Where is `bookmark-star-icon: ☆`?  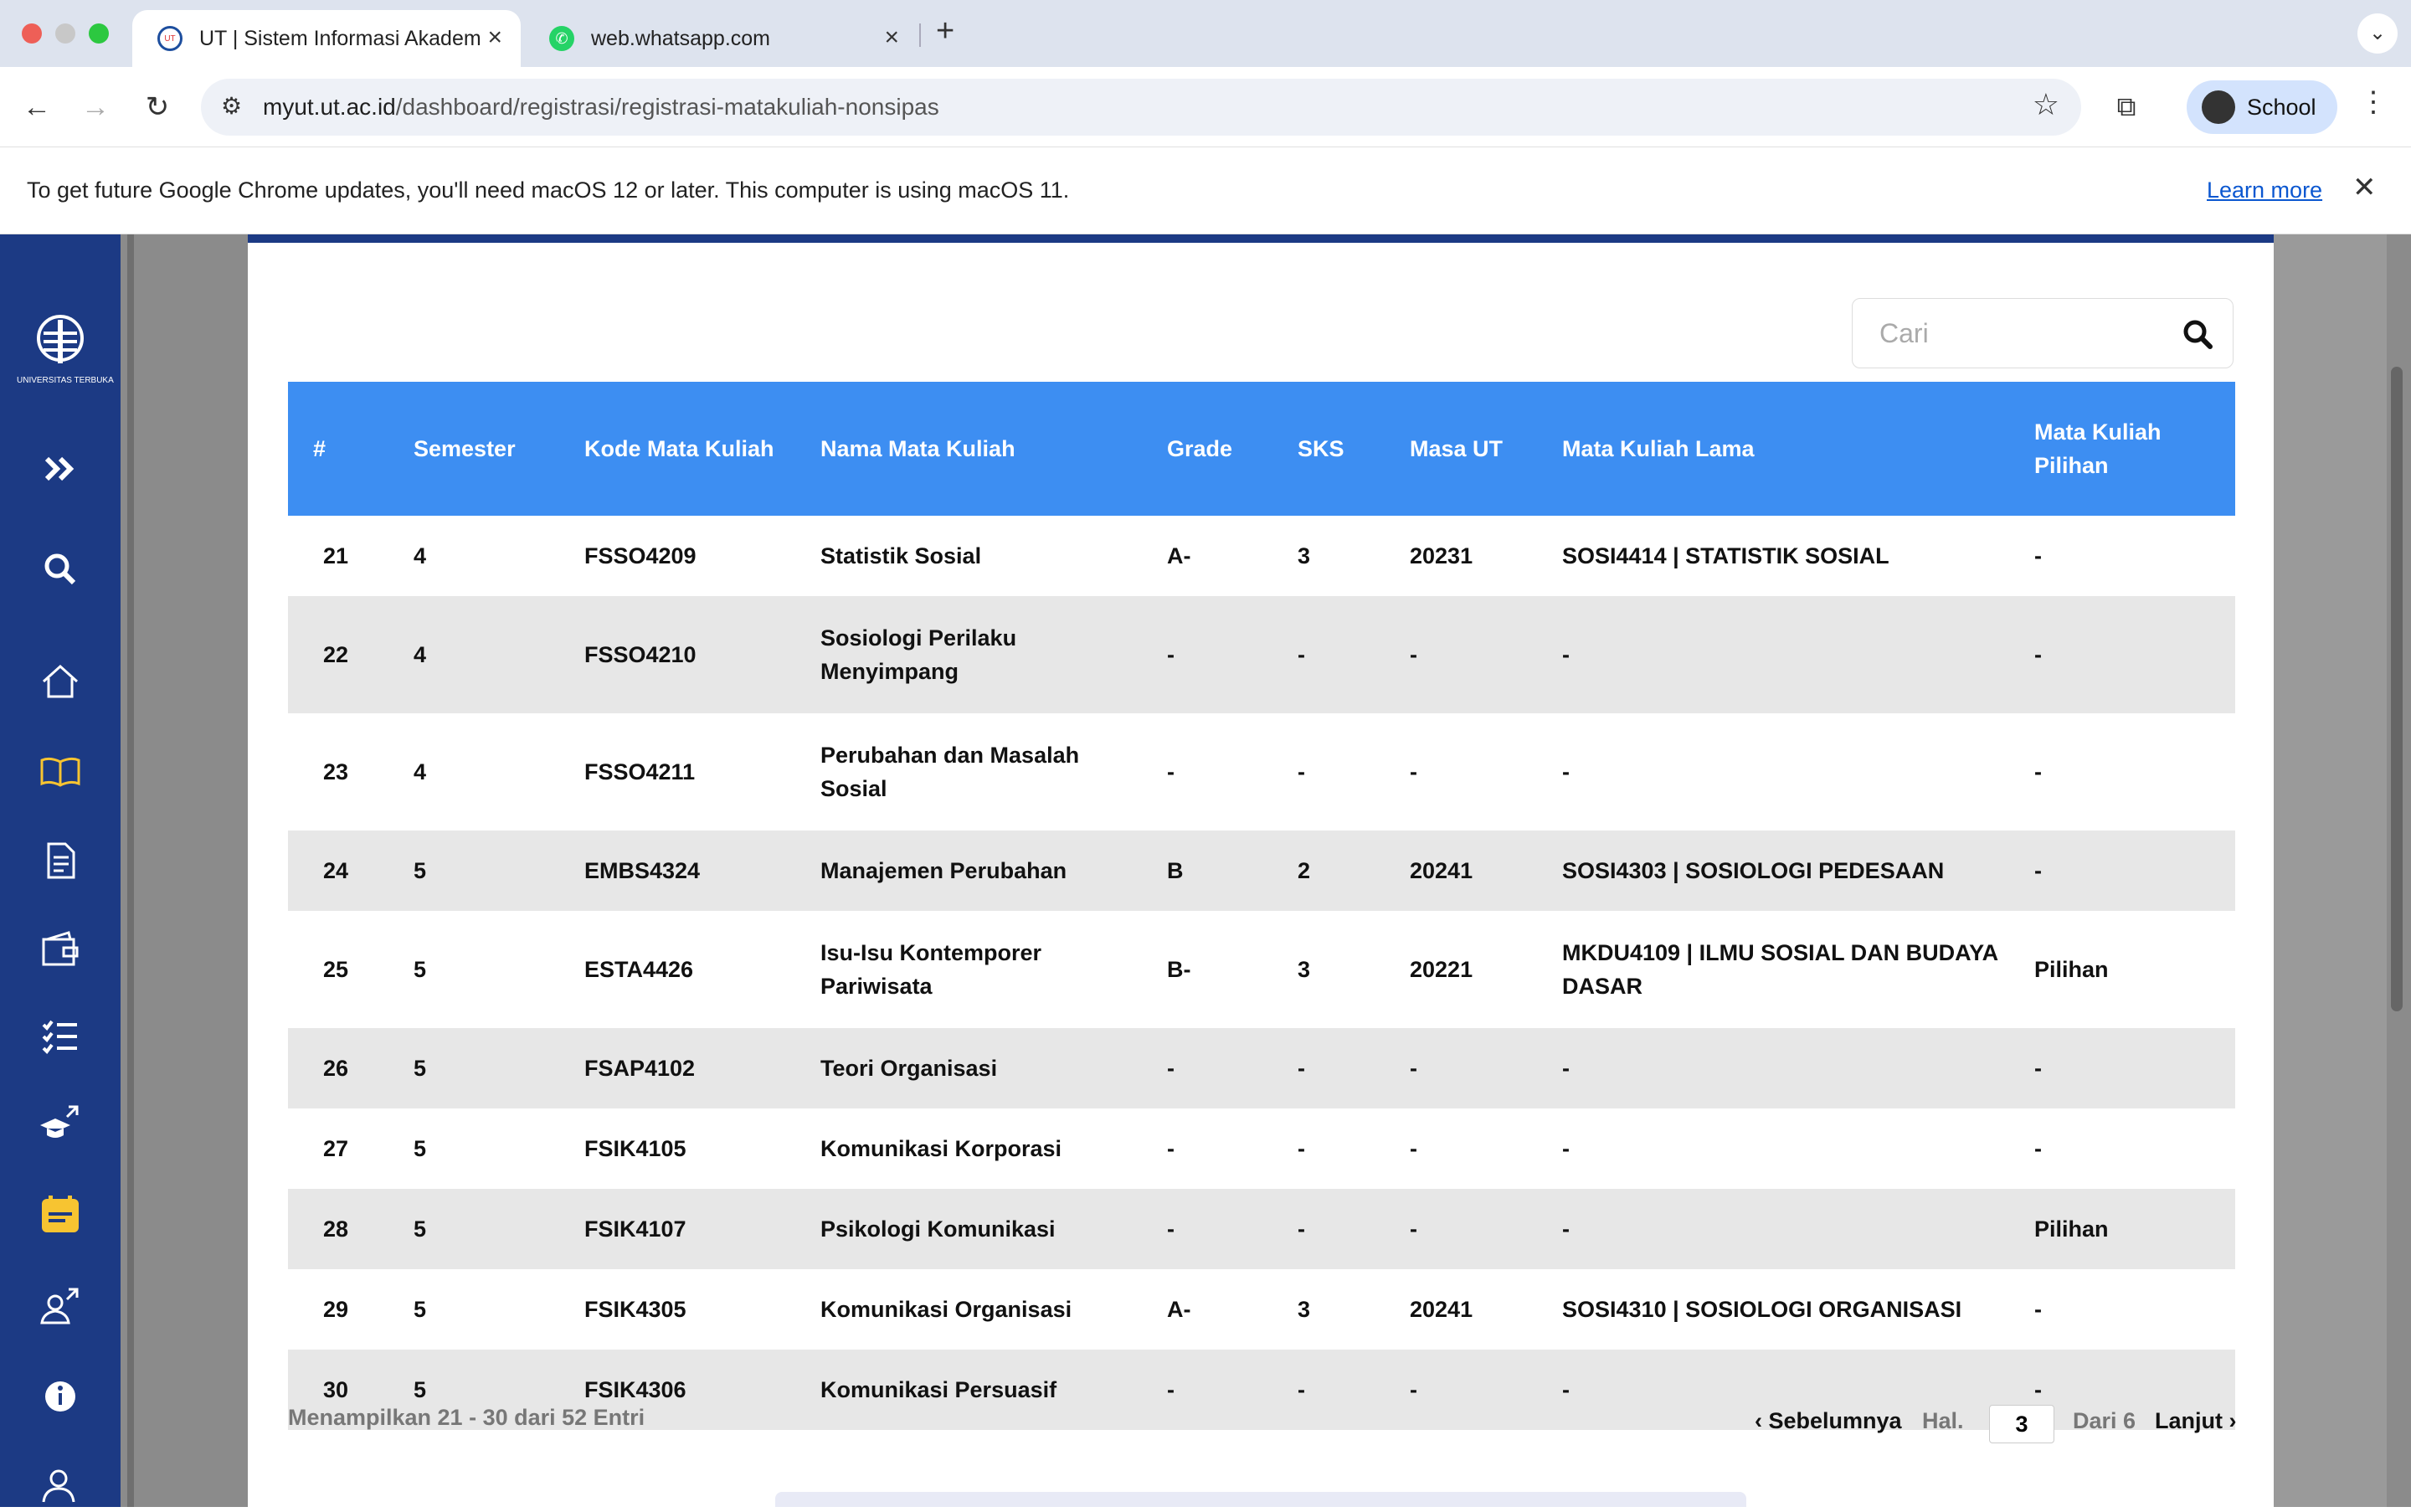 bookmark-star-icon: ☆ is located at coordinates (2046, 104).